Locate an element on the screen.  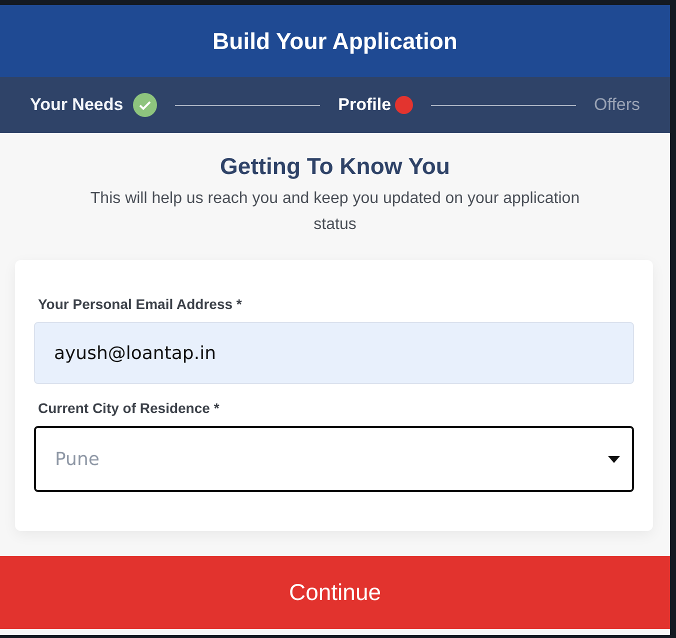
field-label: Current City of Residence * is located at coordinates (129, 408).